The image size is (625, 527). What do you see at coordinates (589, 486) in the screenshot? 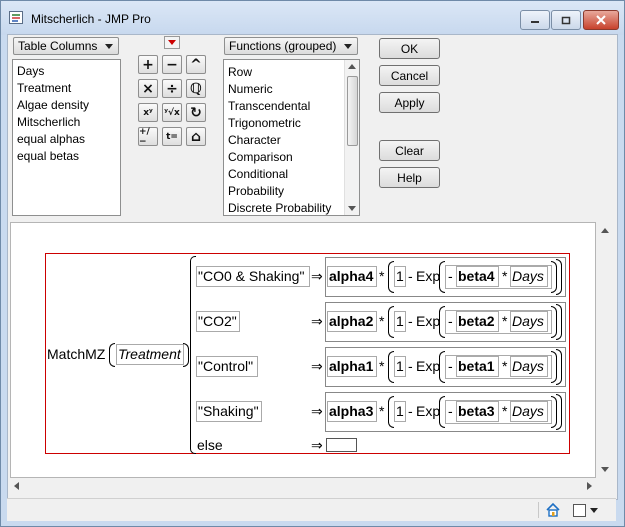
I see `scroll-right-icon` at bounding box center [589, 486].